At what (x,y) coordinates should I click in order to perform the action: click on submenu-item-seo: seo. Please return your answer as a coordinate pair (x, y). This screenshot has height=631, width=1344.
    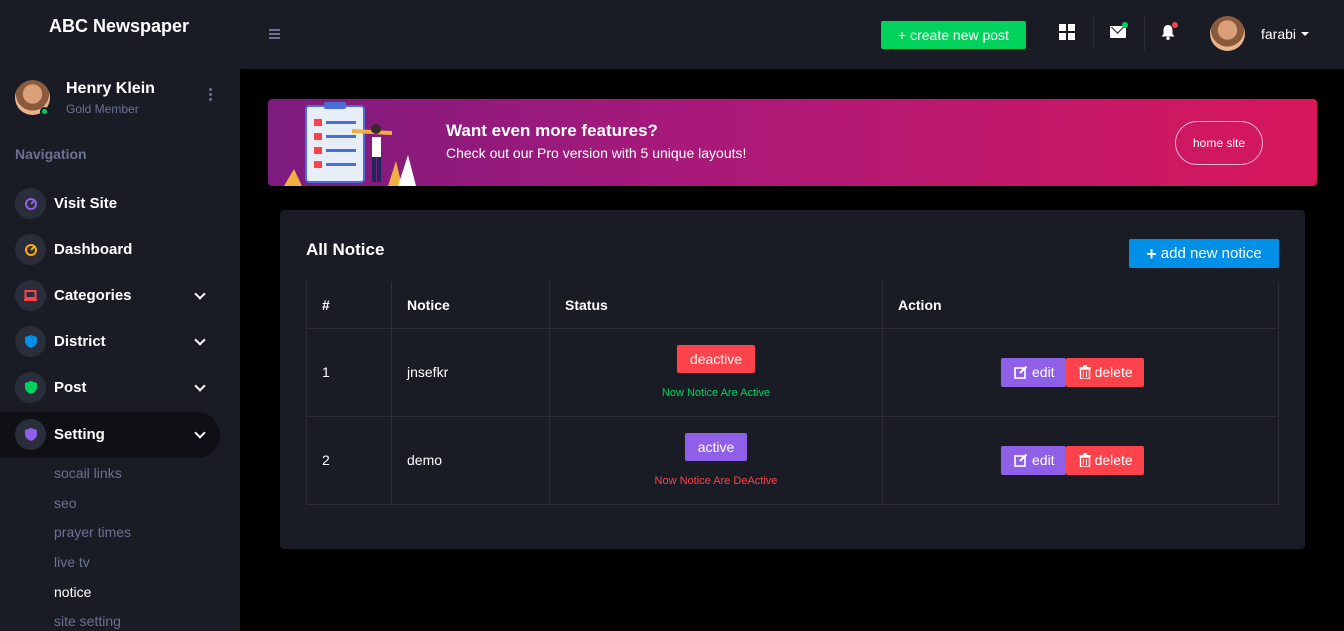
    Looking at the image, I should click on (65, 503).